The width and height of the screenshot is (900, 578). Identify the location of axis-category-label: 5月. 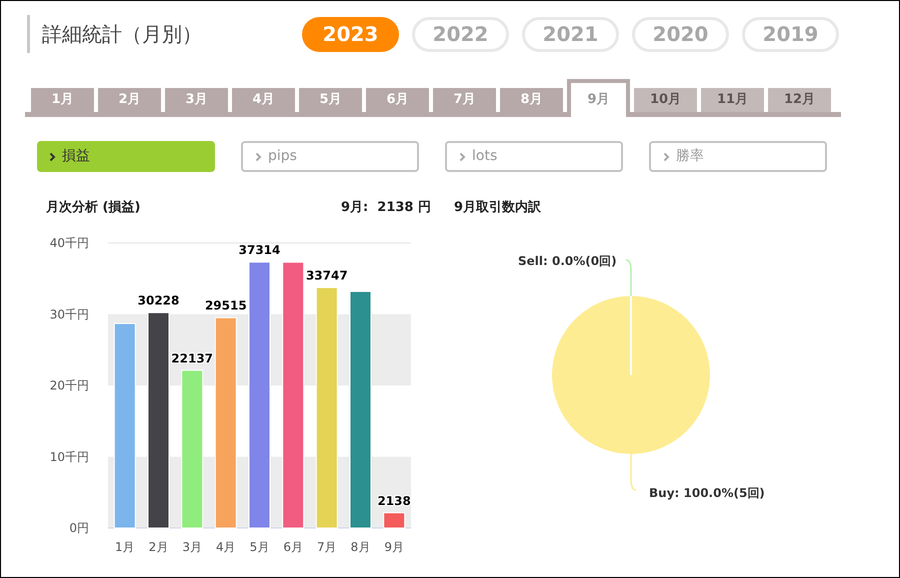
(260, 547).